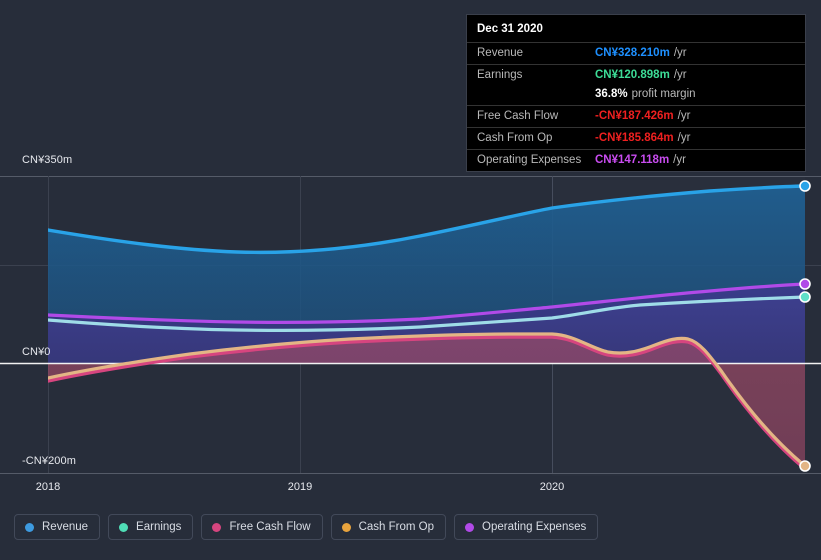  I want to click on cash-from-op-swatch-icon, so click(346, 527).